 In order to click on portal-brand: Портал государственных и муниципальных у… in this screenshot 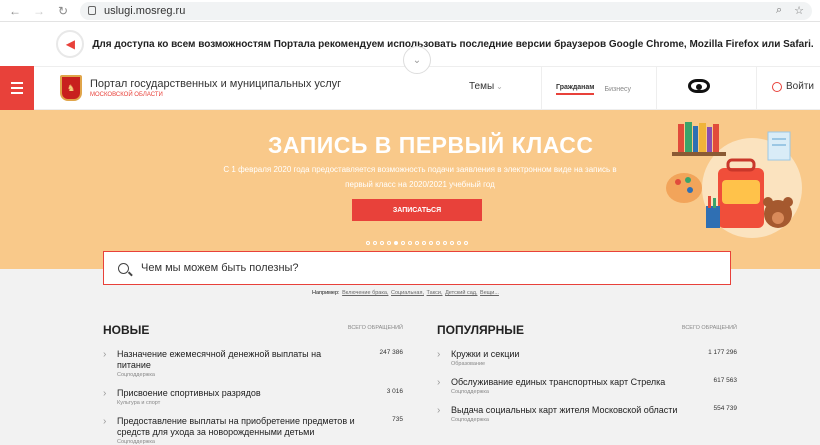, I will do `click(215, 88)`.